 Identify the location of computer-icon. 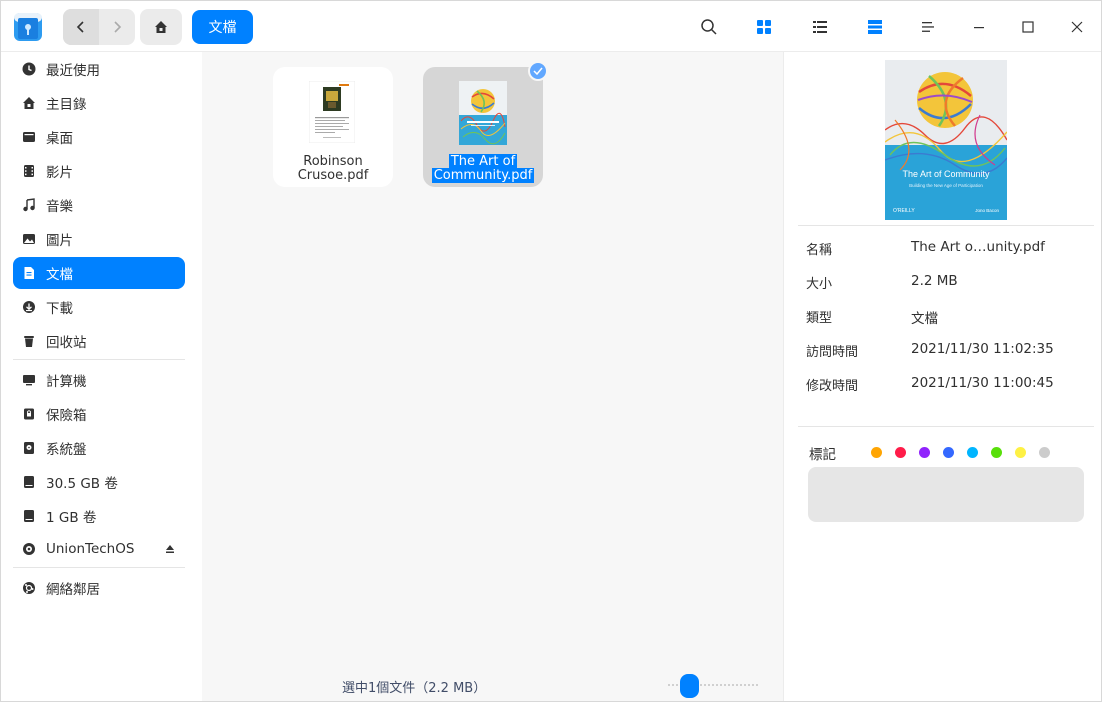
(29, 380).